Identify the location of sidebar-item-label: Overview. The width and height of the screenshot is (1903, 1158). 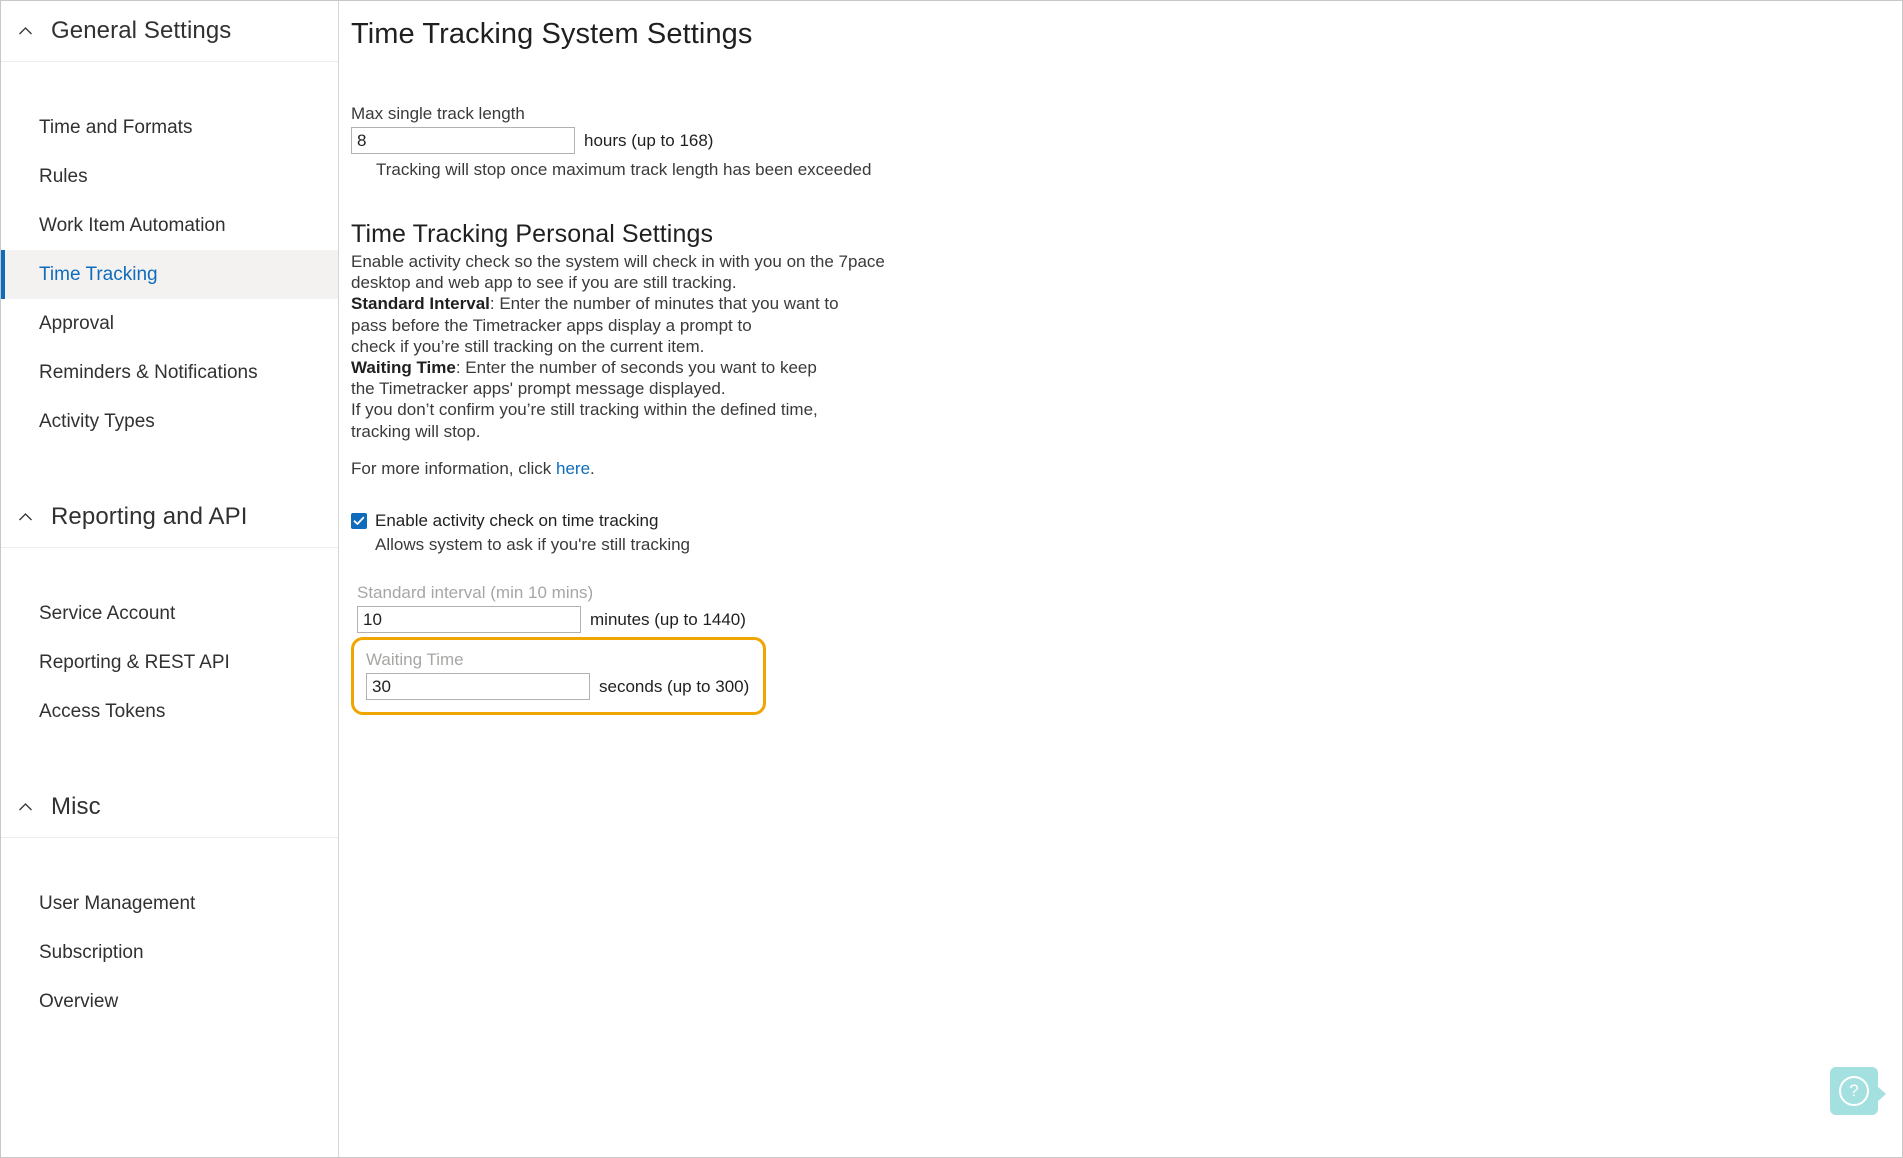
(79, 1001).